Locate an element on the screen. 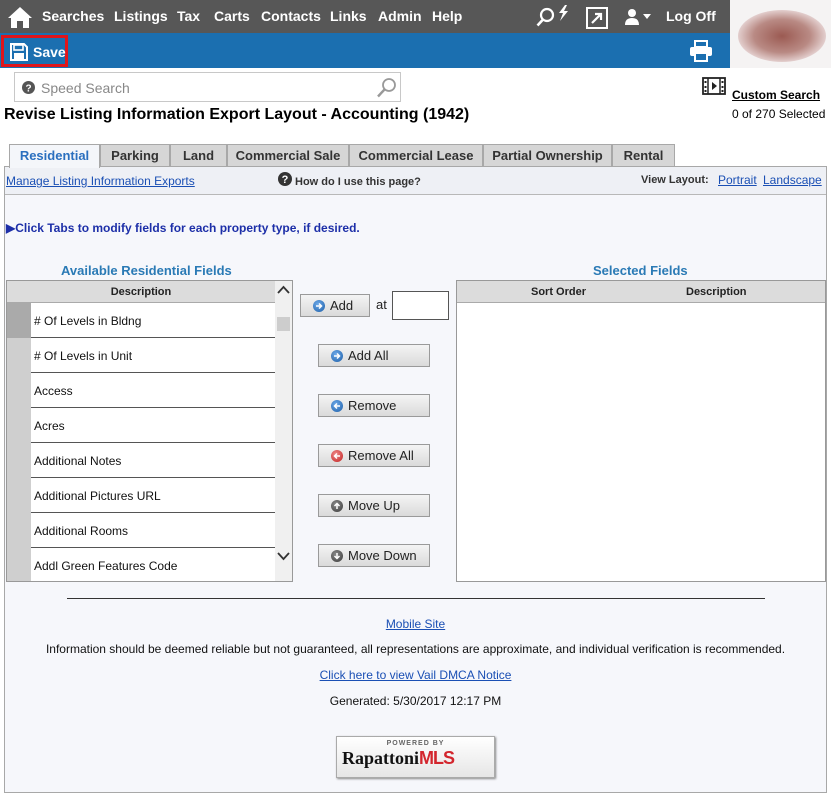 Image resolution: width=831 pixels, height=795 pixels. landscape-link: Landscape is located at coordinates (792, 180).